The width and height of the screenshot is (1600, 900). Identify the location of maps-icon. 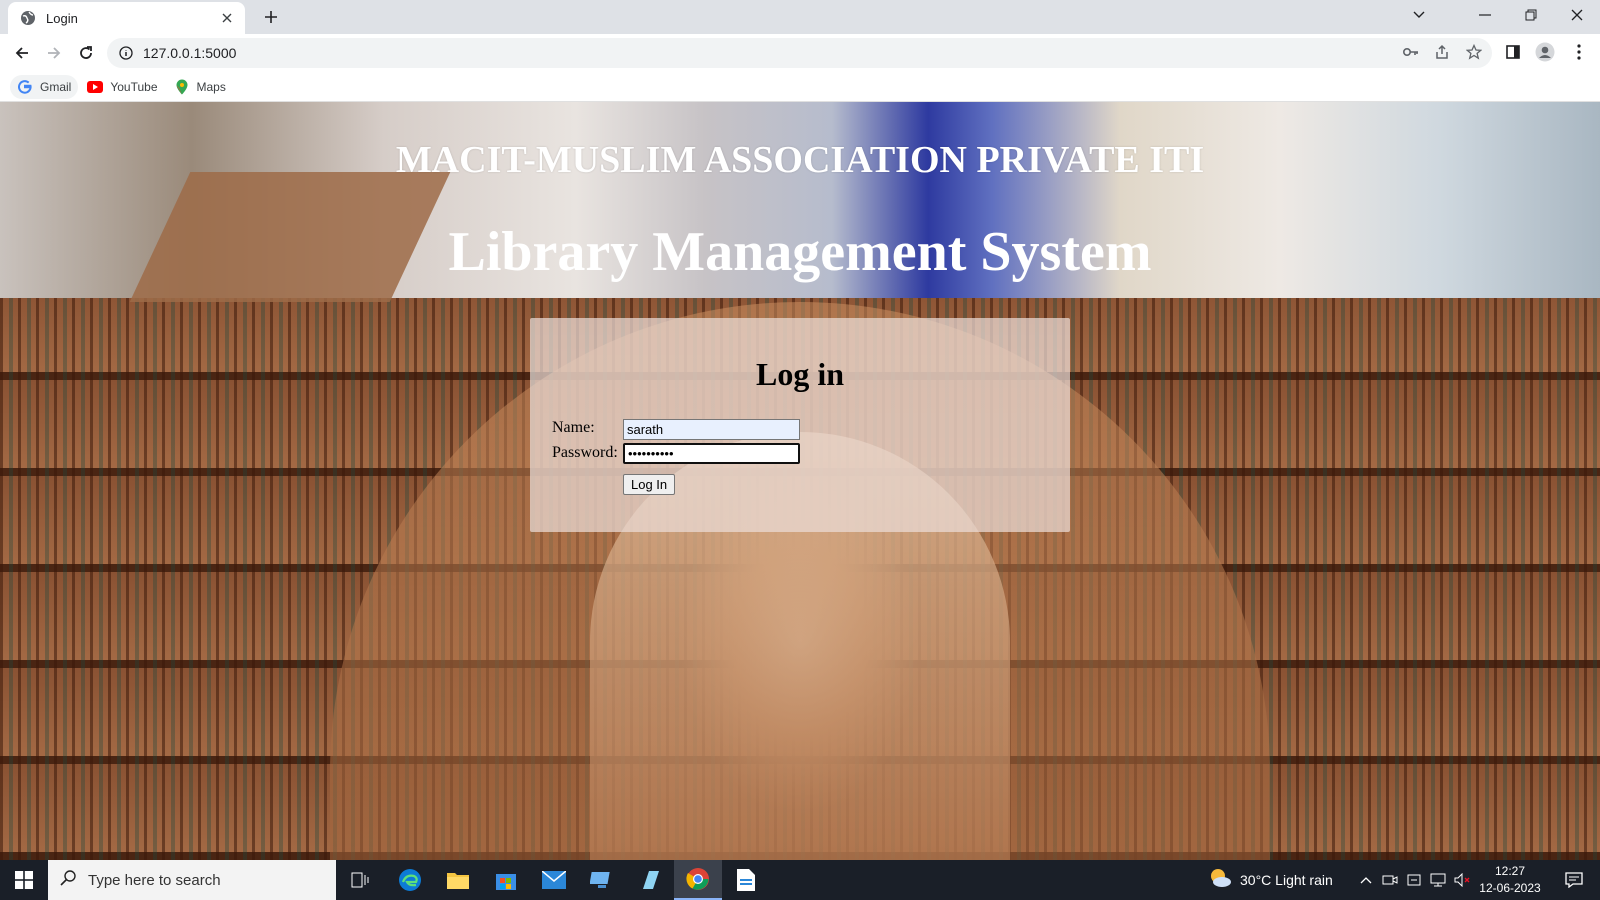
(182, 87).